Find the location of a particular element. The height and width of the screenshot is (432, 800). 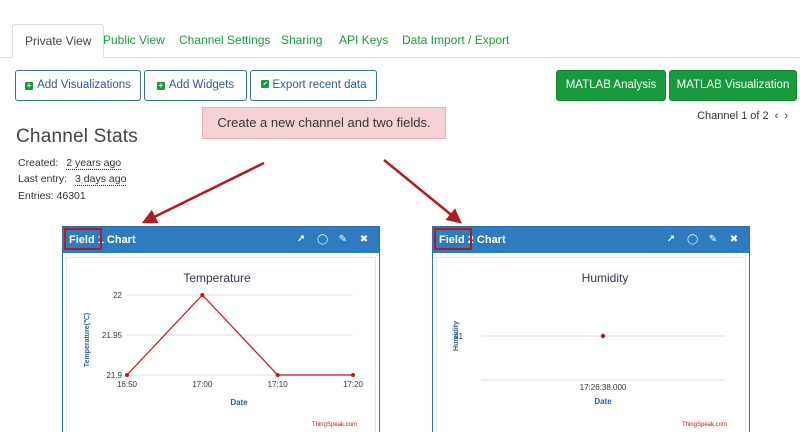

y-tick-label: 21.95 is located at coordinates (112, 335).